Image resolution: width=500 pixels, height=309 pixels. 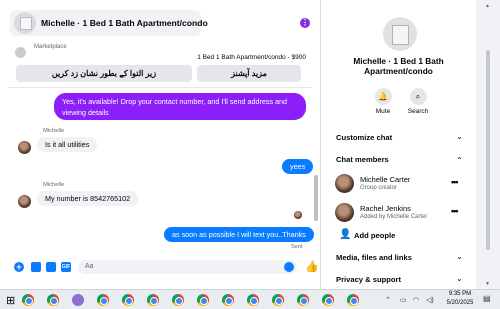 What do you see at coordinates (385, 208) in the screenshot?
I see `member-name: Rachel Jenkins` at bounding box center [385, 208].